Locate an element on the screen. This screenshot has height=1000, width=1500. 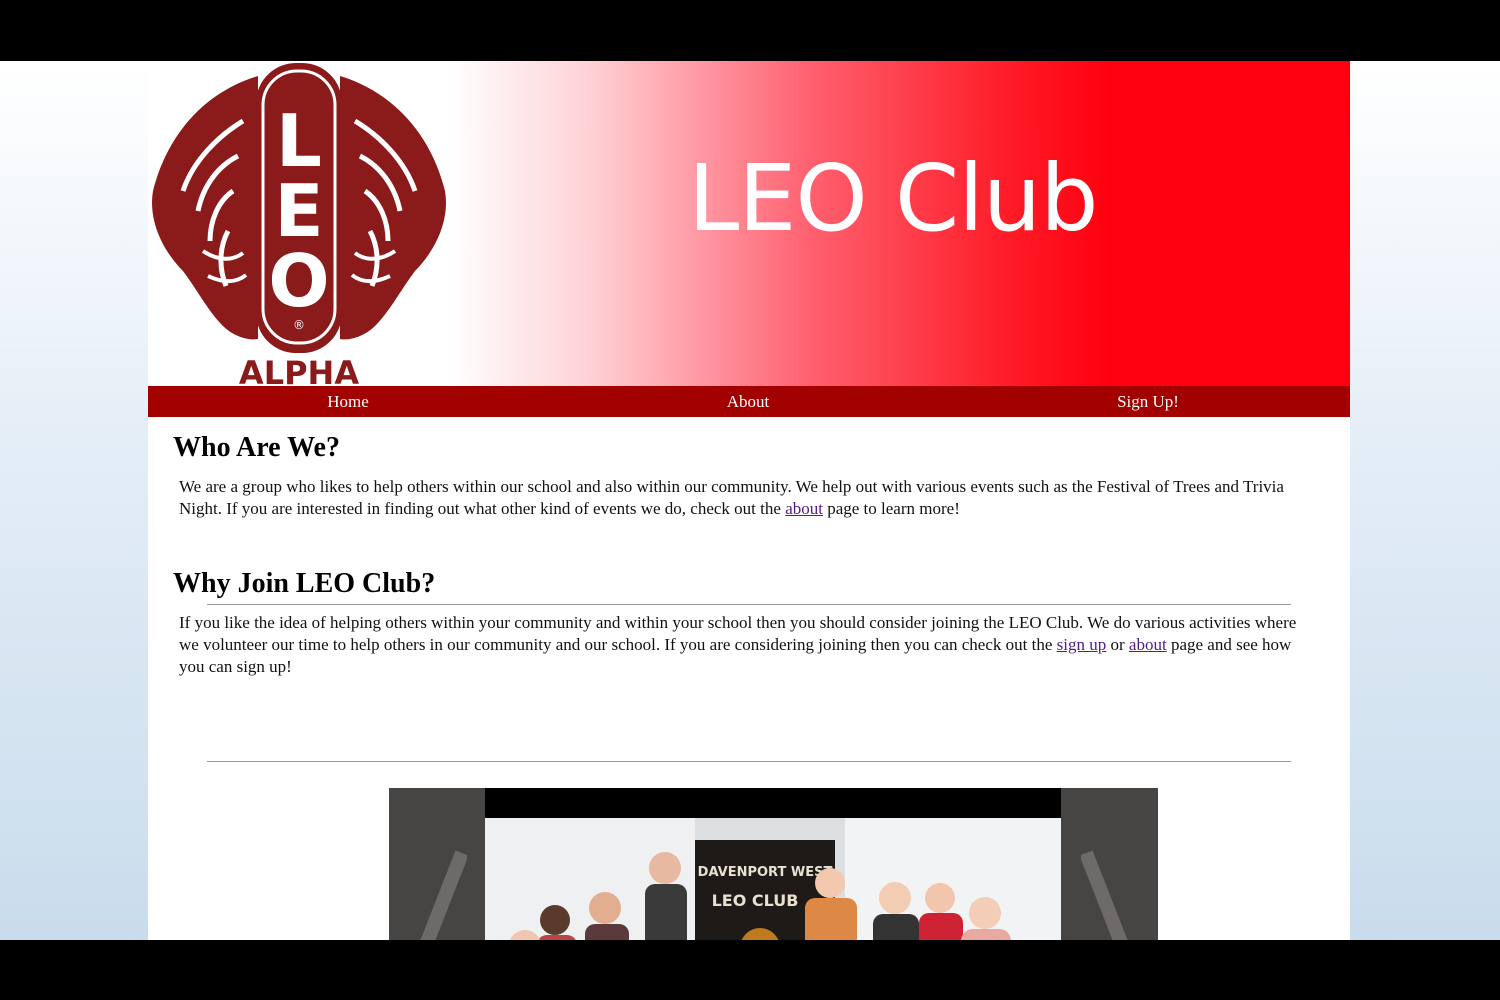
section-heading-who: Who Are We? is located at coordinates (256, 447).